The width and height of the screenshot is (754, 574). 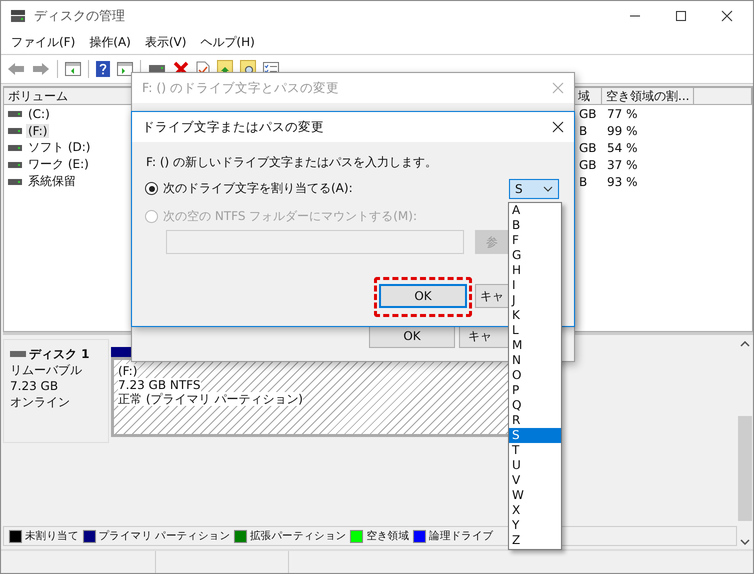 What do you see at coordinates (535, 495) in the screenshot?
I see `dropdown-item: W` at bounding box center [535, 495].